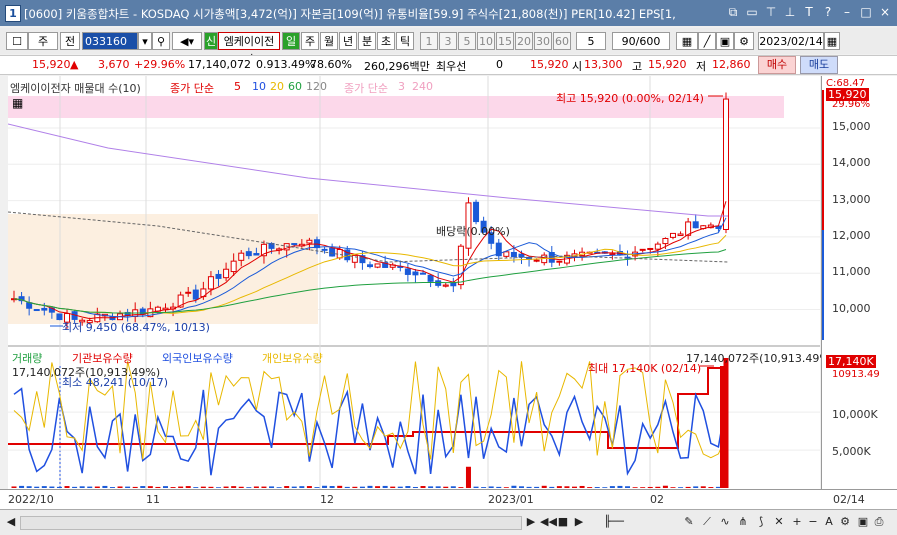 The height and width of the screenshot is (535, 897). What do you see at coordinates (707, 41) in the screenshot?
I see `draw-tools-icon: ╱` at bounding box center [707, 41].